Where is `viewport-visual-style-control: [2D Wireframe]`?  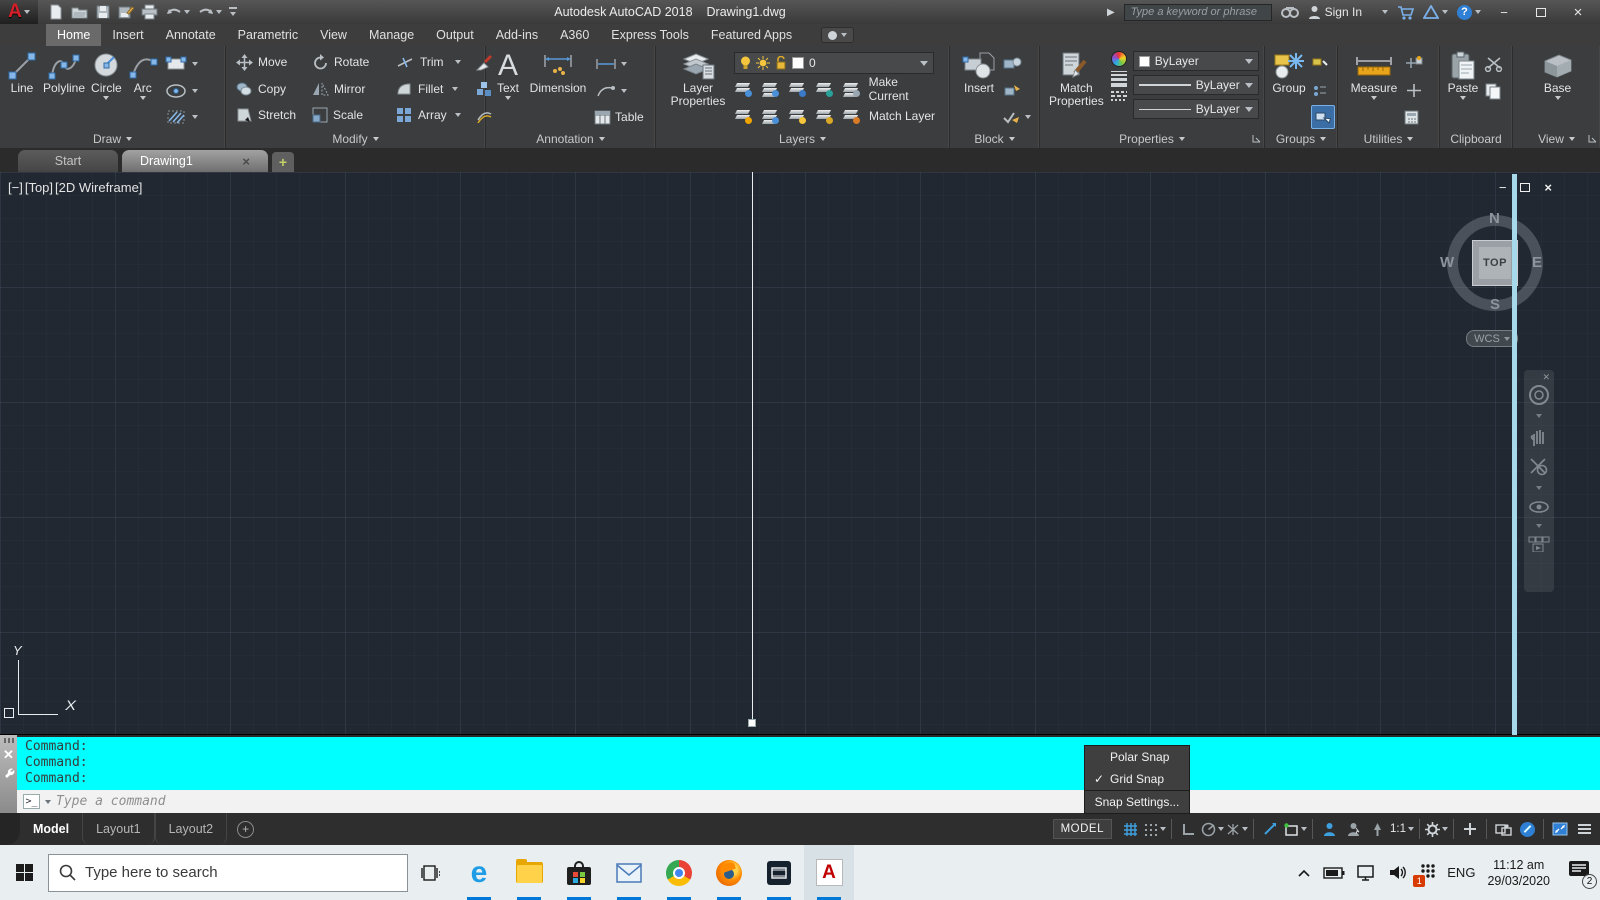 viewport-visual-style-control: [2D Wireframe] is located at coordinates (98, 187).